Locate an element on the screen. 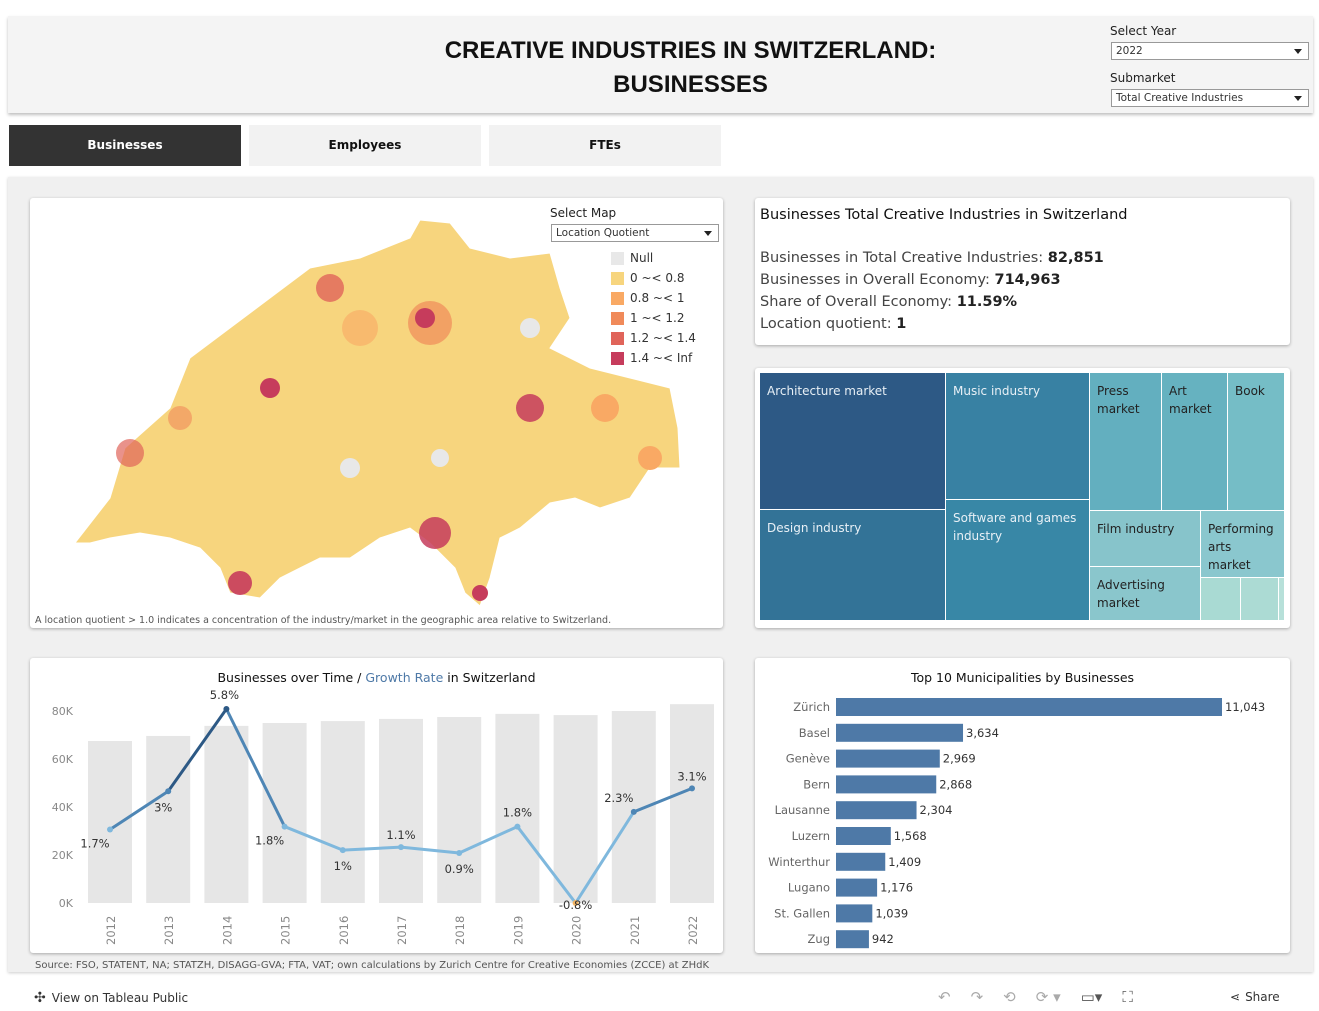 This screenshot has width=1319, height=1011. treemap-cell: Press market is located at coordinates (1126, 442).